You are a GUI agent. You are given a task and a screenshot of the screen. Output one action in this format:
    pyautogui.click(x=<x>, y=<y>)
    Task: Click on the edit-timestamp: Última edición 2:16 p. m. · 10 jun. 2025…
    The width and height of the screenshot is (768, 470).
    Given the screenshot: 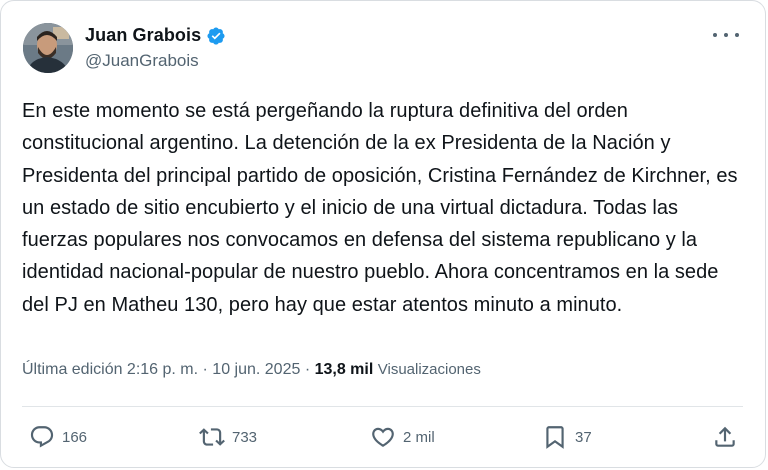 What is the action you would take?
    pyautogui.click(x=168, y=369)
    